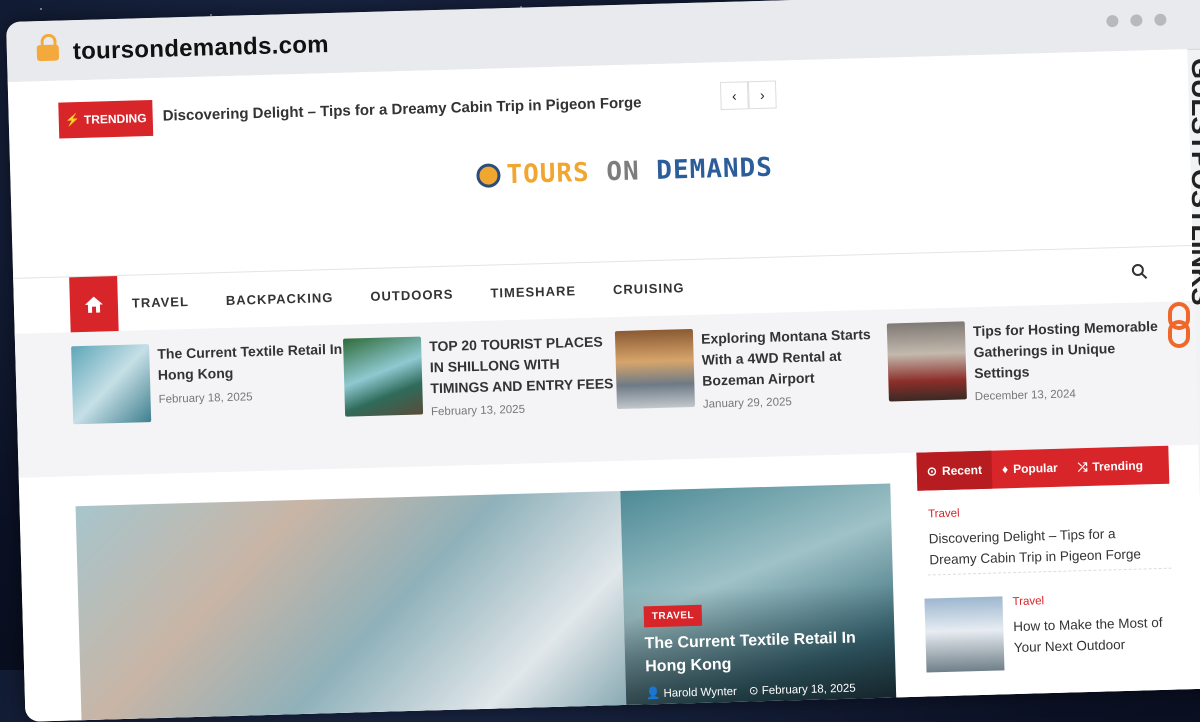 The height and width of the screenshot is (722, 1200). I want to click on tab-recent: ⊙ Recent, so click(954, 470).